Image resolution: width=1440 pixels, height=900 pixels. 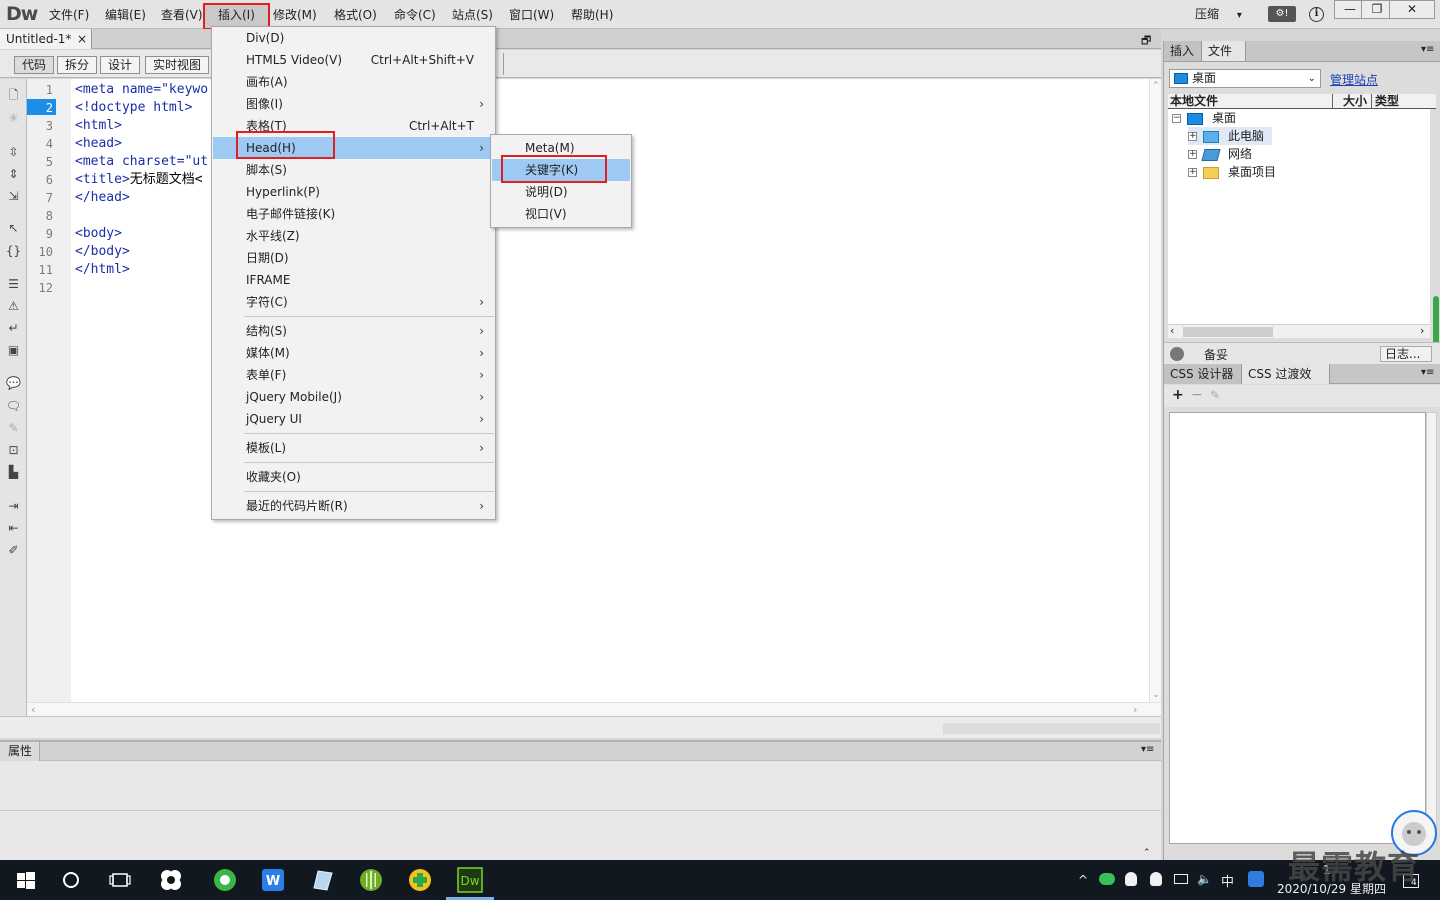 I want to click on ime-indicator: 中, so click(x=1227, y=880).